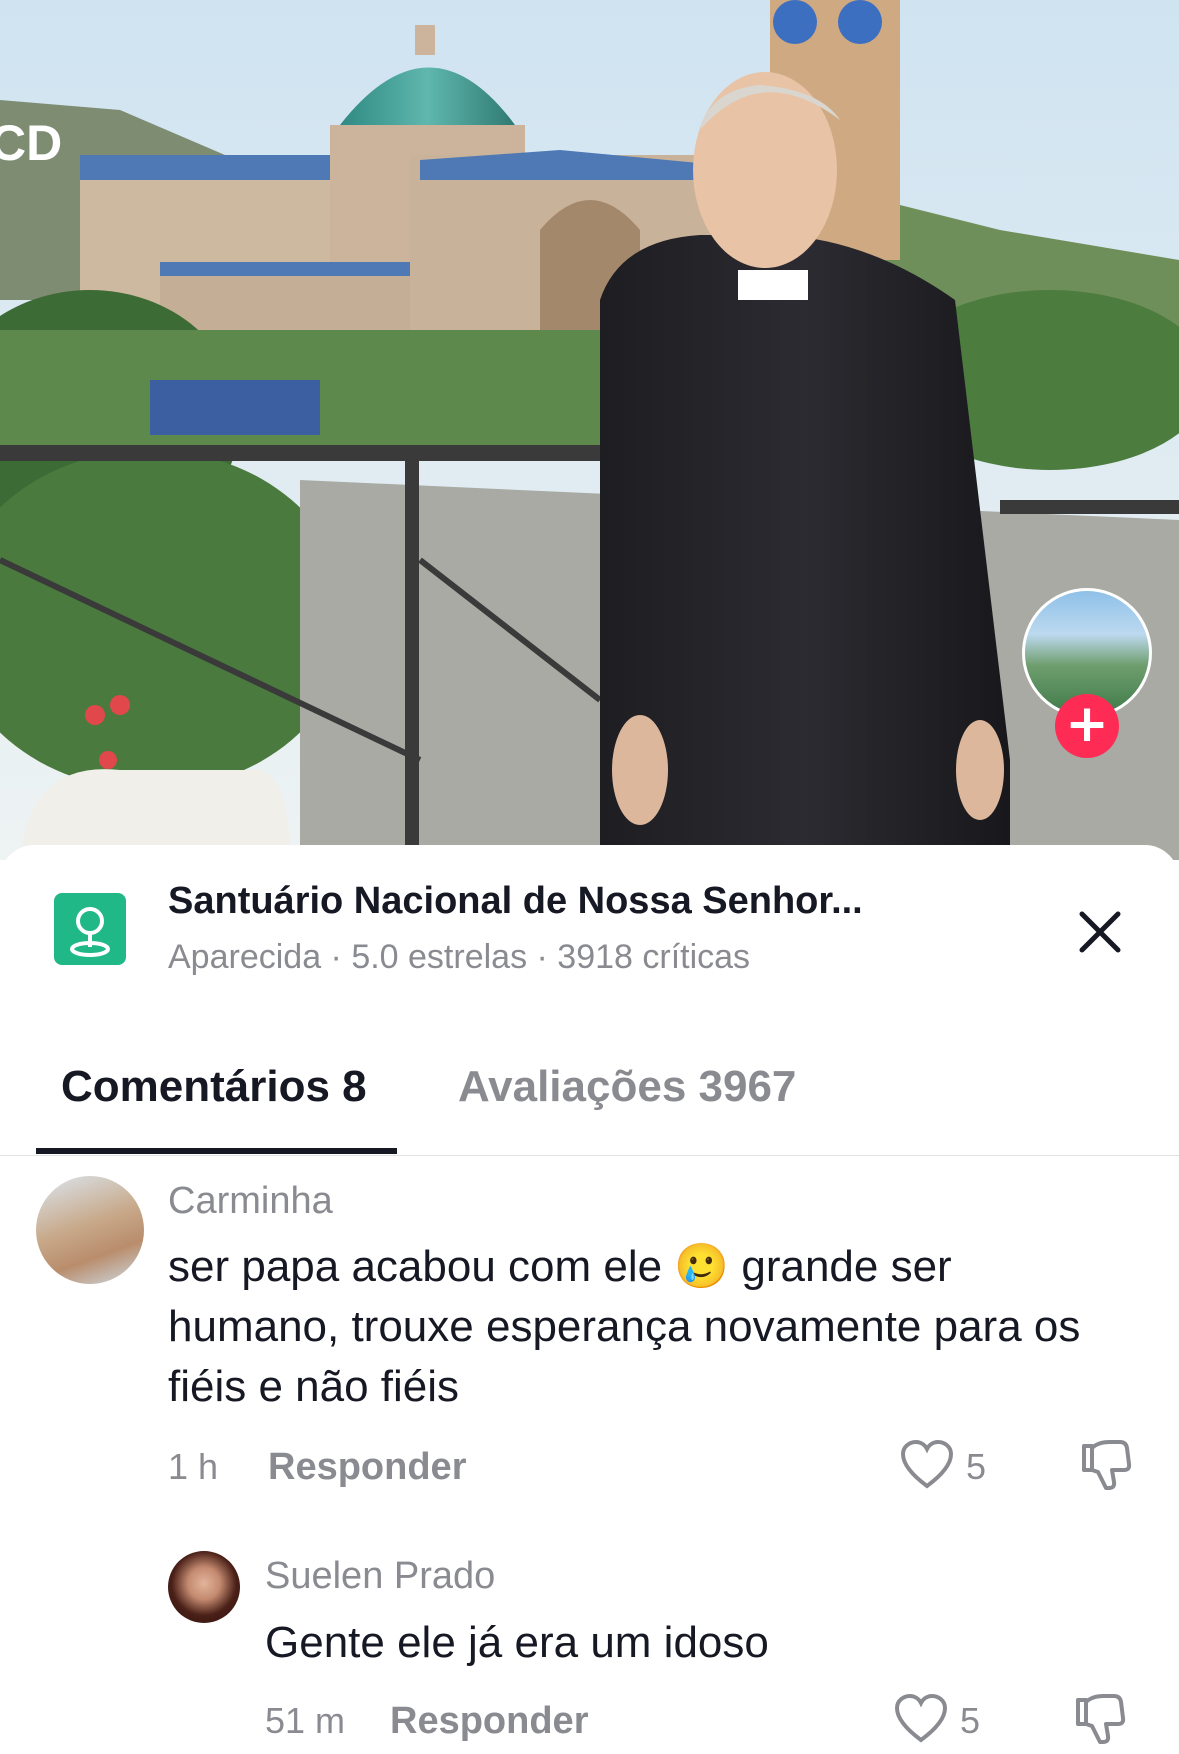  I want to click on active-tab-indicator, so click(216, 1151).